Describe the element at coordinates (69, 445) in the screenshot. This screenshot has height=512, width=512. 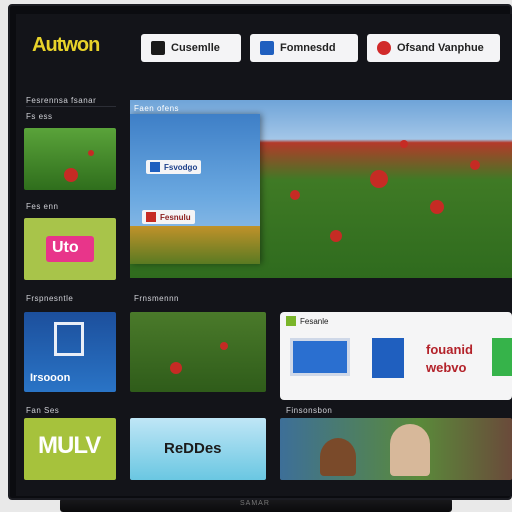
I see `tile-label: MULV` at that location.